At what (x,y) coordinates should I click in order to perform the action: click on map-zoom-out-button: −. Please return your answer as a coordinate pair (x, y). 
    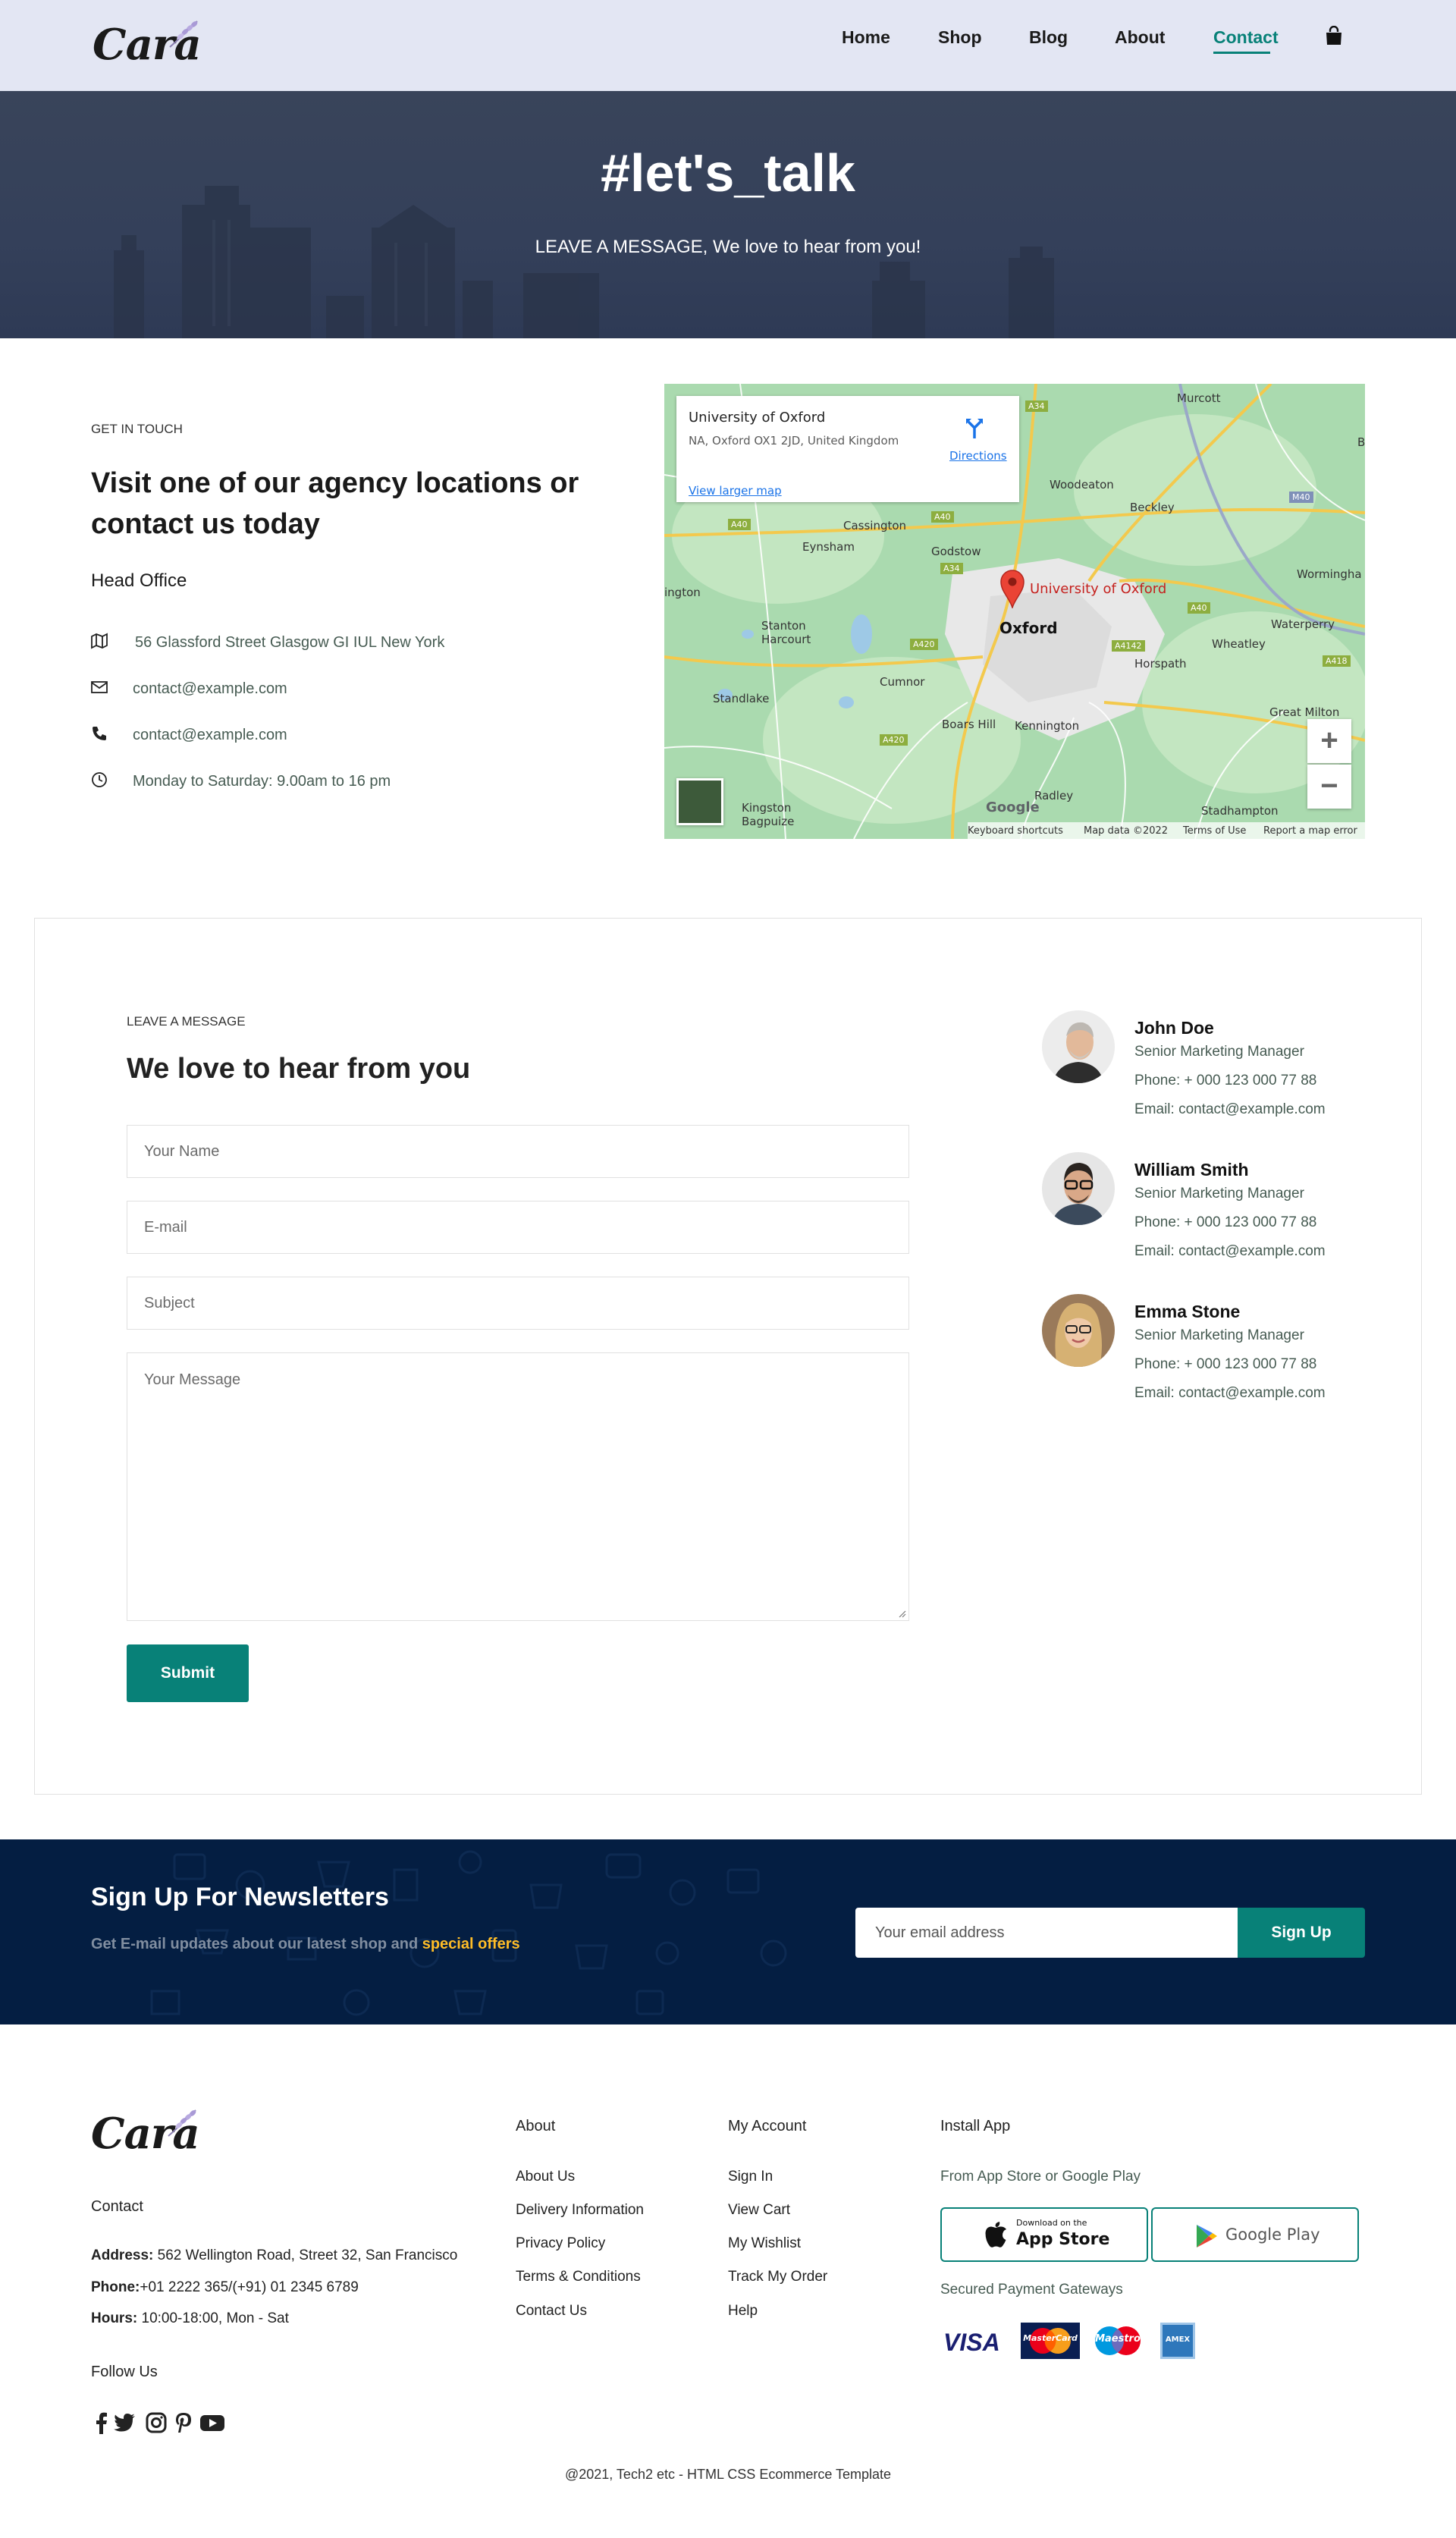
    Looking at the image, I should click on (1329, 787).